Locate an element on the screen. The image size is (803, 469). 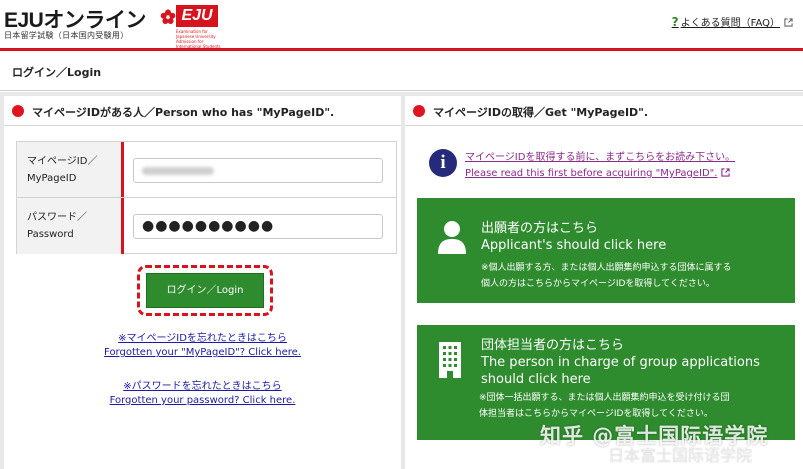
applicant-title: 出願者の方はこちら Applicant's should click here is located at coordinates (574, 237).